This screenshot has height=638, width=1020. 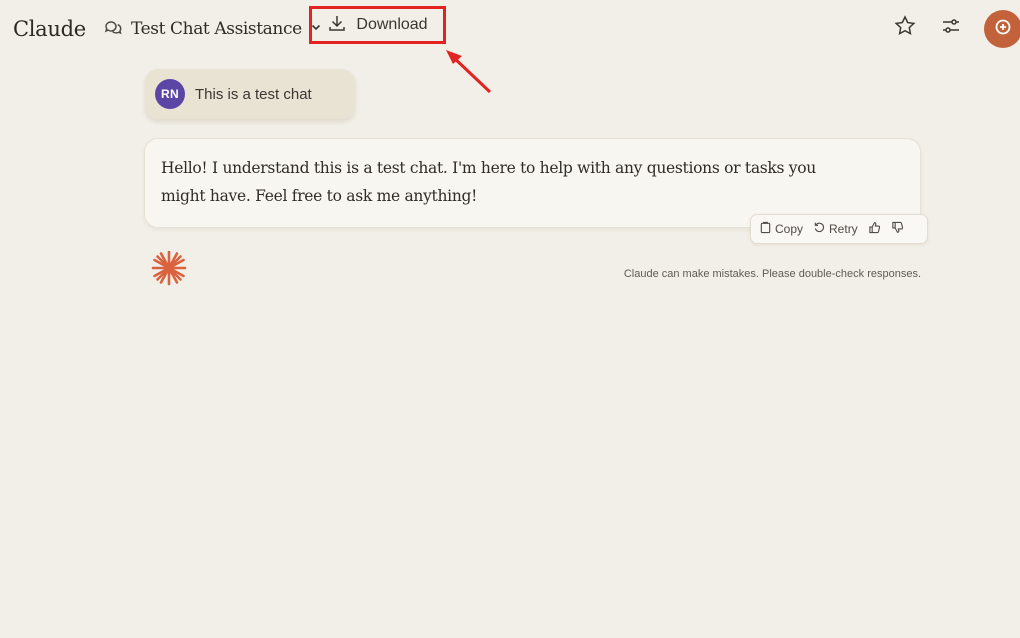 I want to click on thumbs-down-button, so click(x=897, y=229).